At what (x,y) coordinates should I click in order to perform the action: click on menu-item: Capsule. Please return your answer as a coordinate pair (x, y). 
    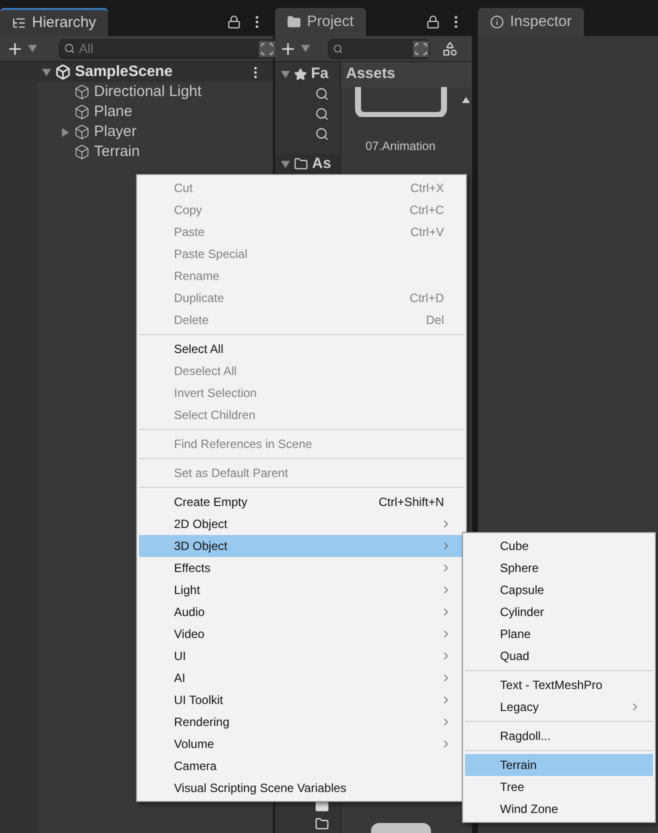
    Looking at the image, I should click on (559, 590).